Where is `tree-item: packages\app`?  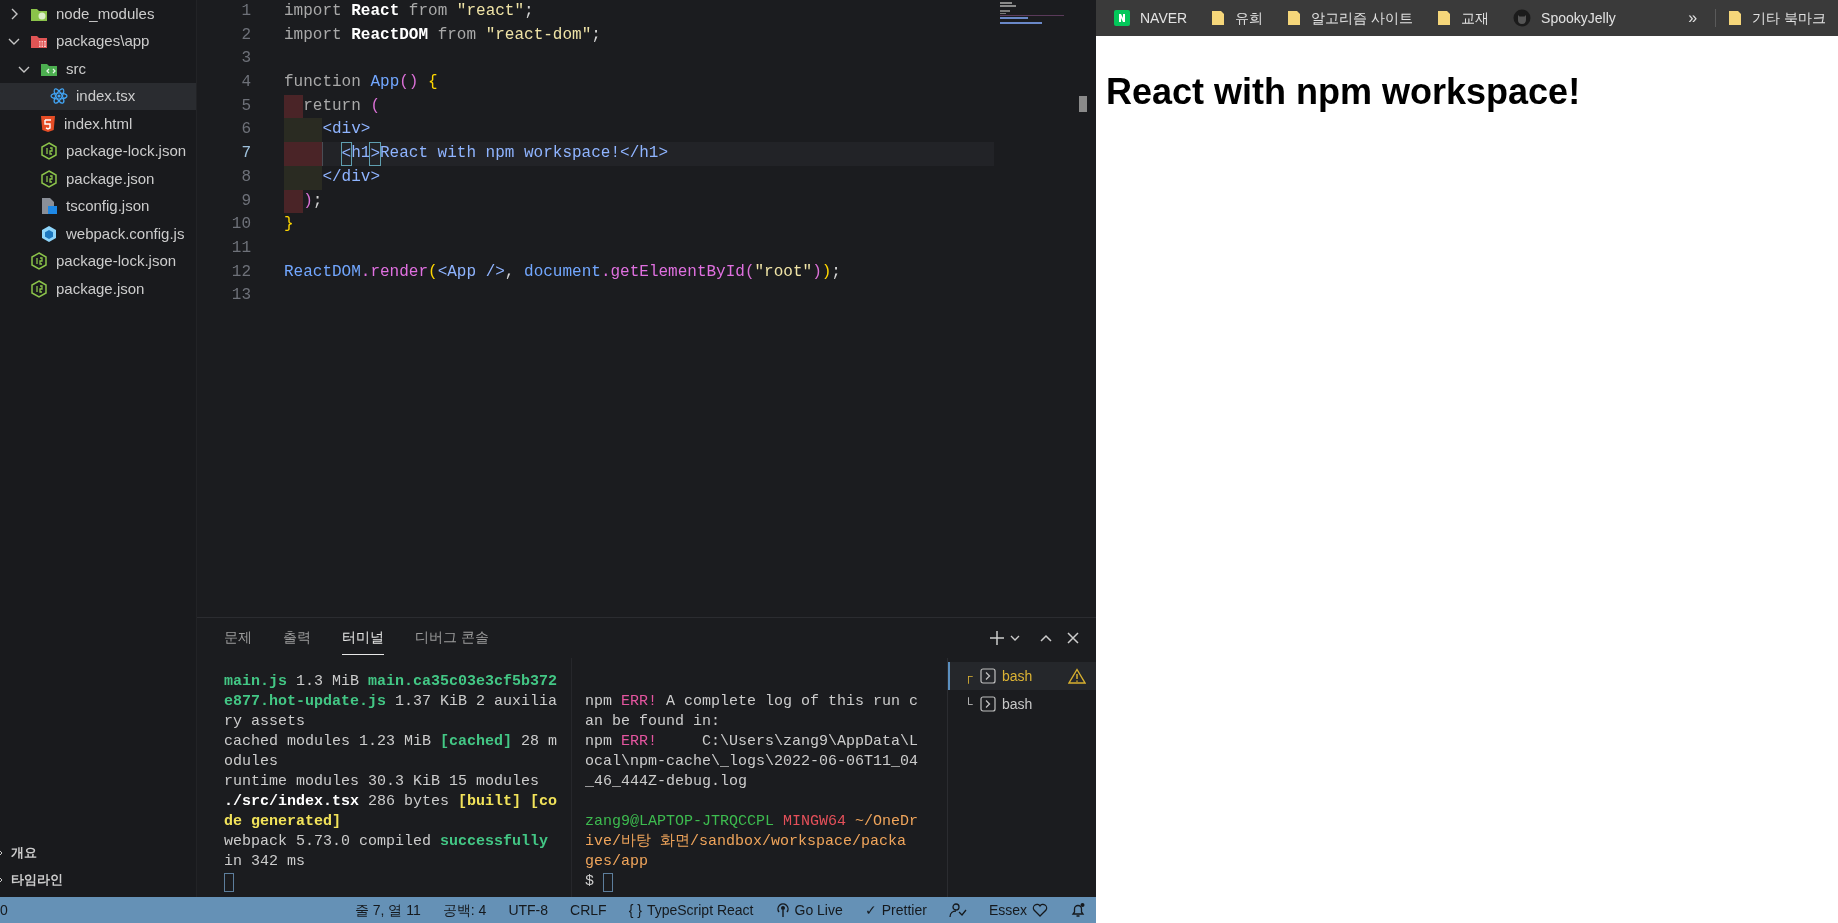
tree-item: packages\app is located at coordinates (98, 41).